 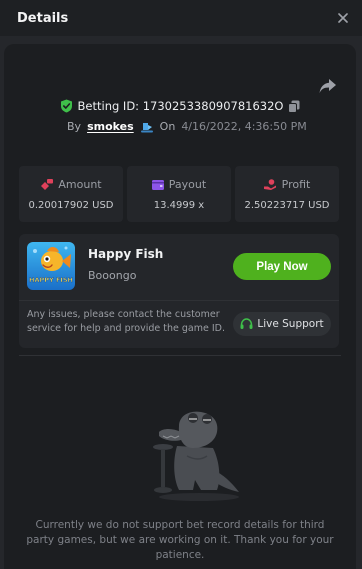 I want to click on betting-id-text: Betting ID: 173025338090781632O, so click(x=180, y=106).